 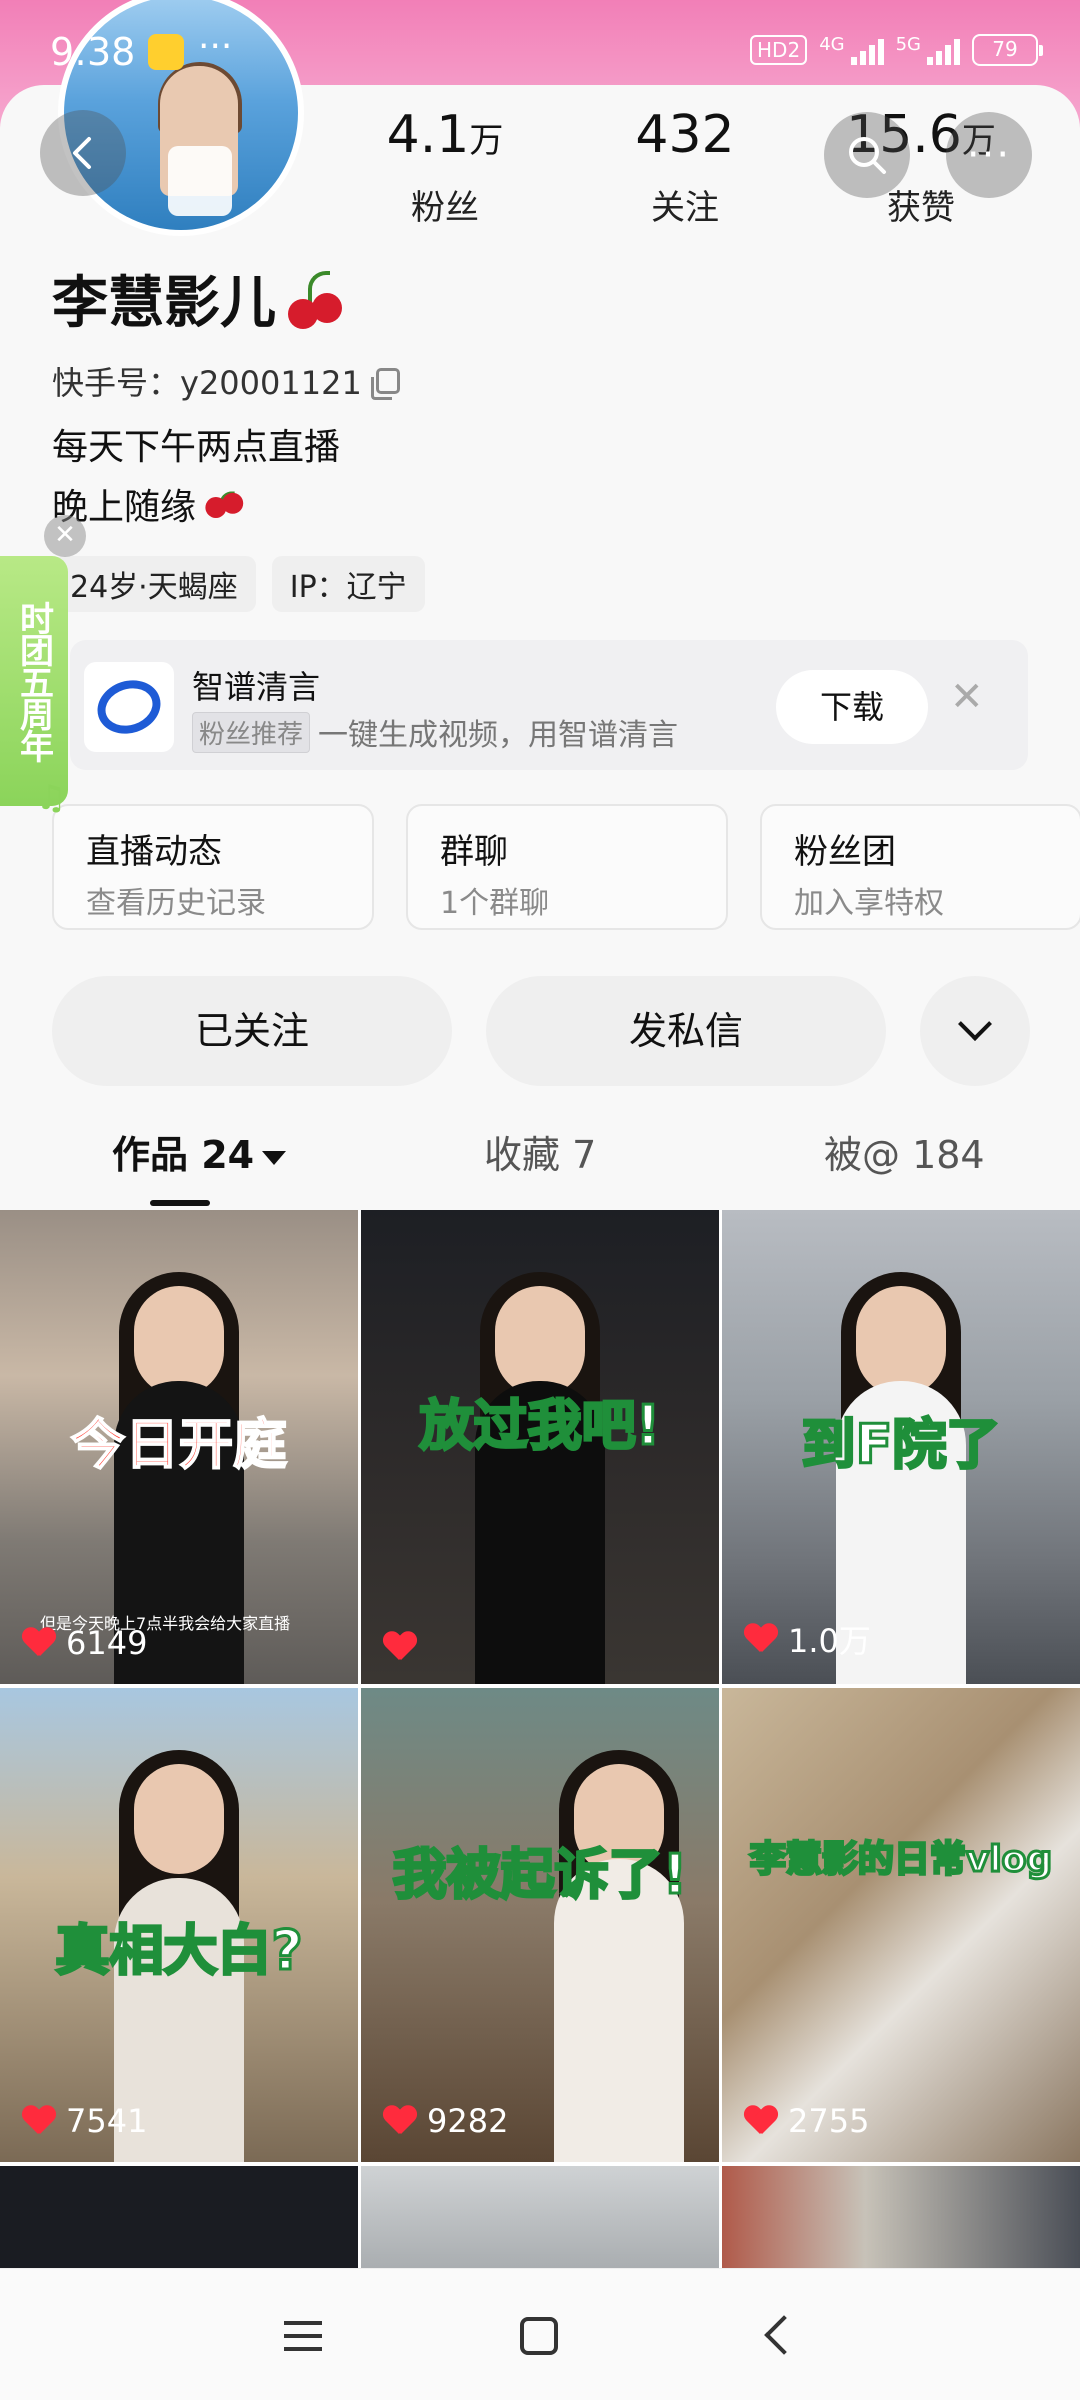 What do you see at coordinates (65, 536) in the screenshot?
I see `badge-close-icon: ✕` at bounding box center [65, 536].